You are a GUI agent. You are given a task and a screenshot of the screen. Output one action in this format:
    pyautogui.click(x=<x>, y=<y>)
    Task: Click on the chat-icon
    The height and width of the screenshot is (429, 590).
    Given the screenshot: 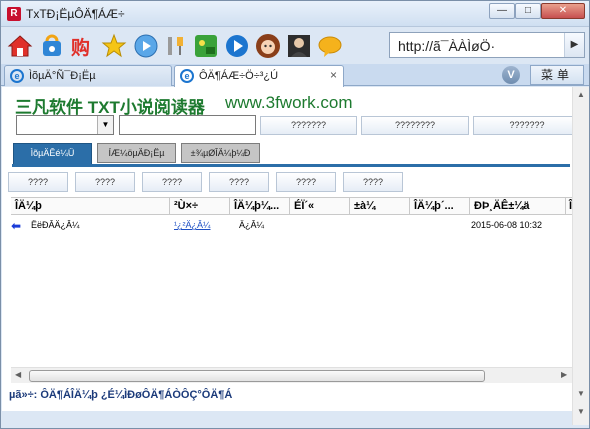 What is the action you would take?
    pyautogui.click(x=330, y=46)
    